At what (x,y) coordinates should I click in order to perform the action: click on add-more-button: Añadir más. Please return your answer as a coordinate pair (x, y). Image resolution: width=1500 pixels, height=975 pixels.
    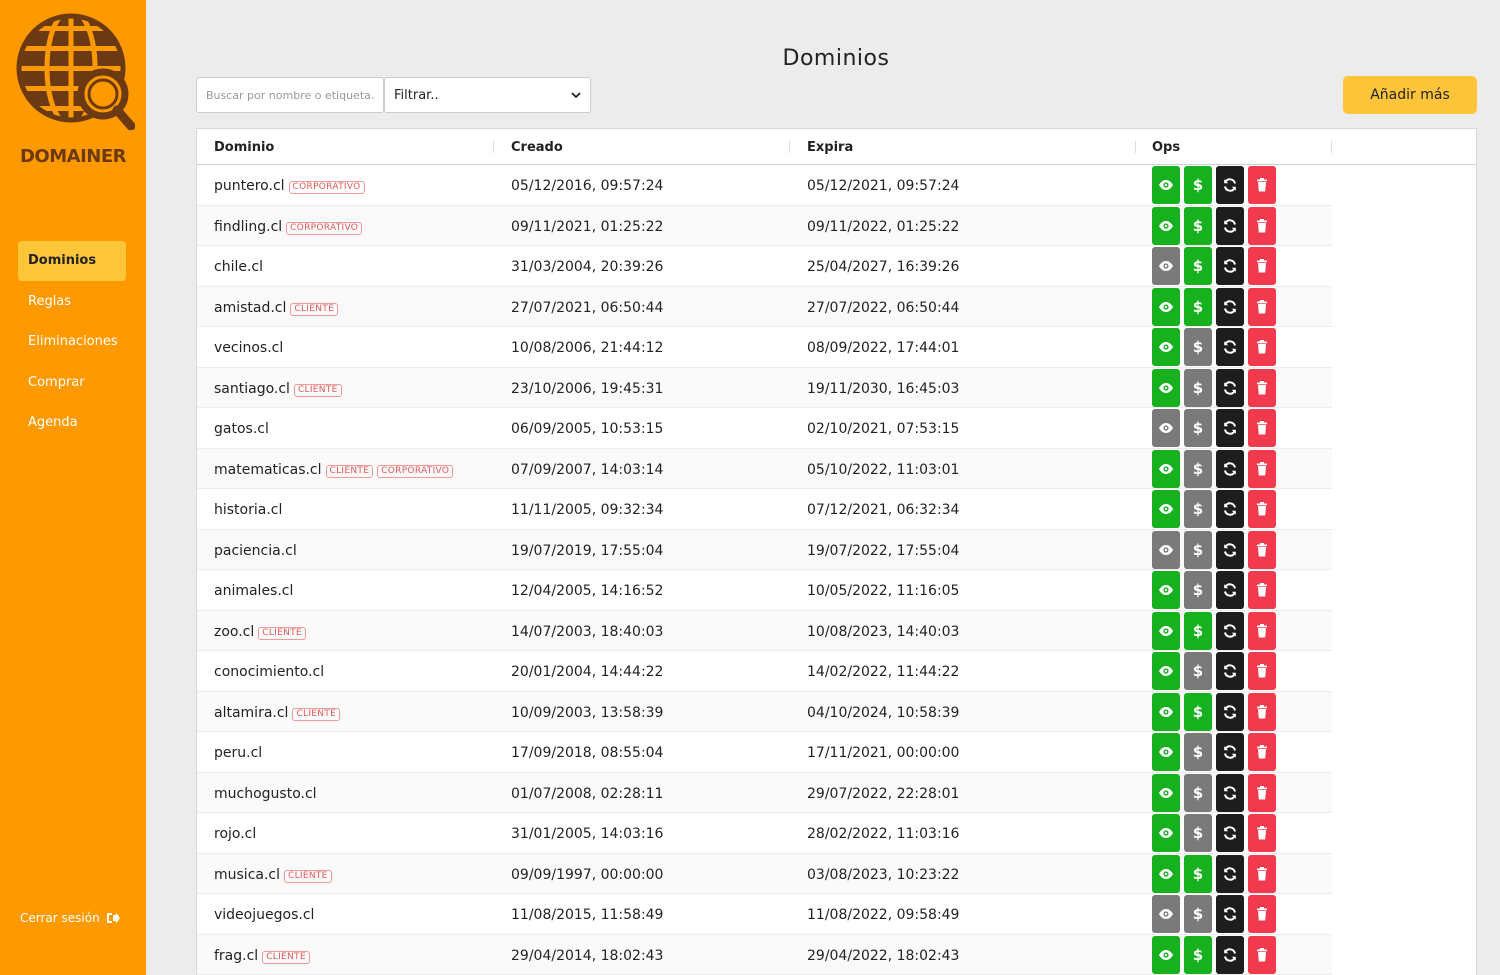
    Looking at the image, I should click on (1410, 95).